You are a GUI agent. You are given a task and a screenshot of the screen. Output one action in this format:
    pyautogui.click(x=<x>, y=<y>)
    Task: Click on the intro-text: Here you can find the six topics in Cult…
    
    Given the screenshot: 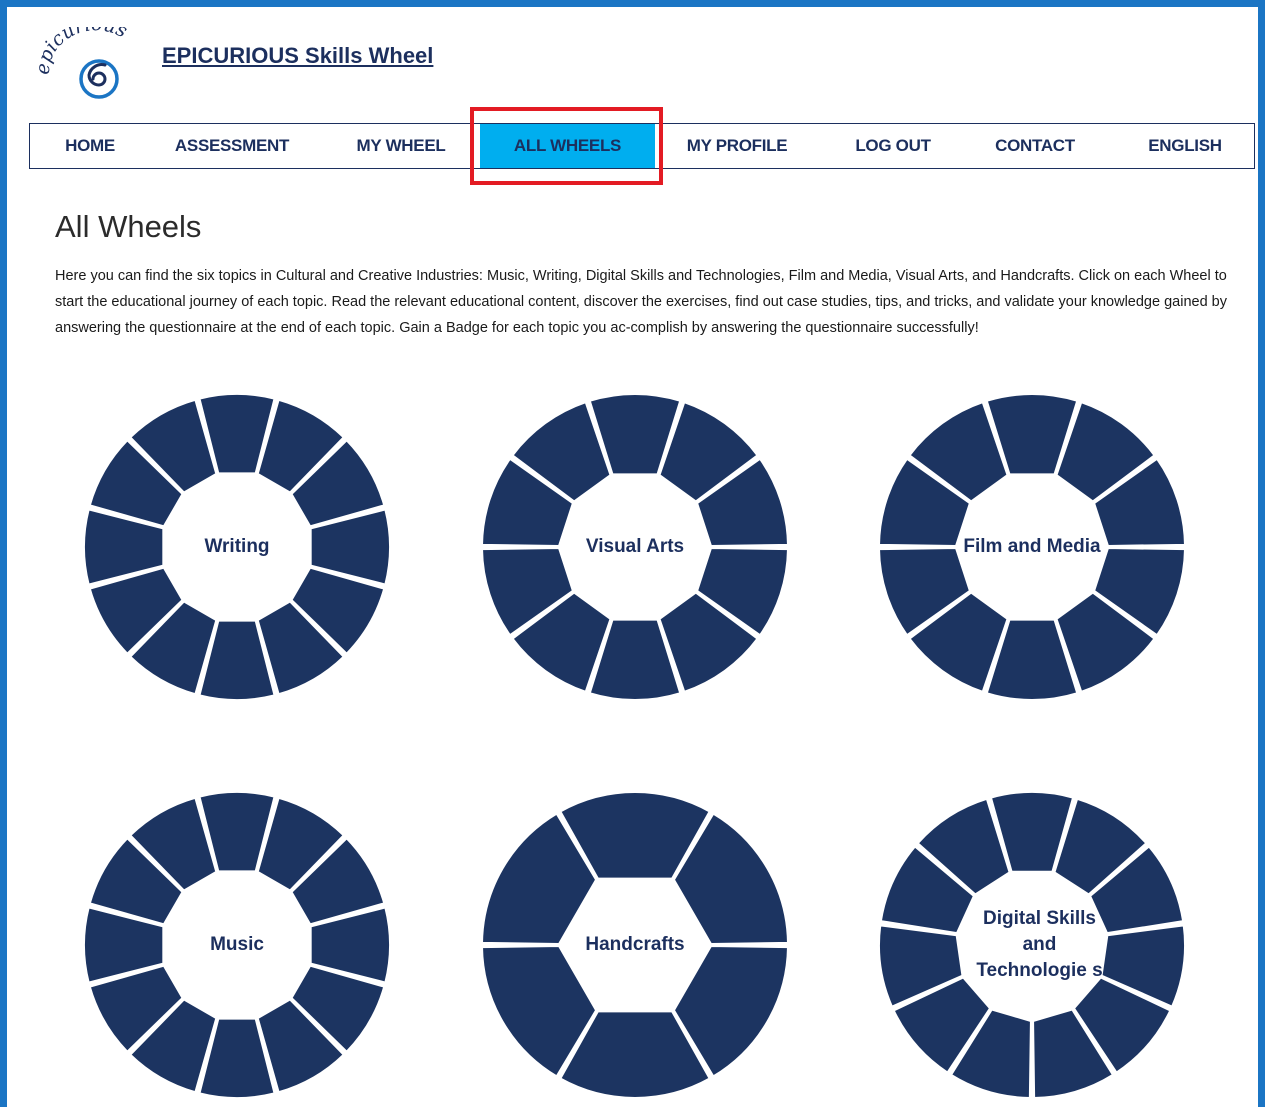 What is the action you would take?
    pyautogui.click(x=641, y=302)
    